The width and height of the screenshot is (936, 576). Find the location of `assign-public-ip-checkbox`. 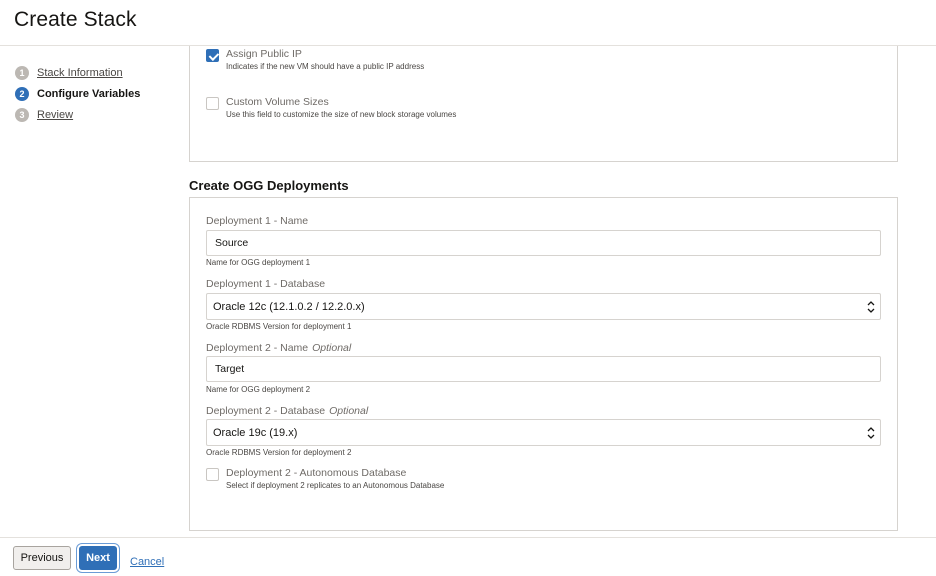

assign-public-ip-checkbox is located at coordinates (212, 55).